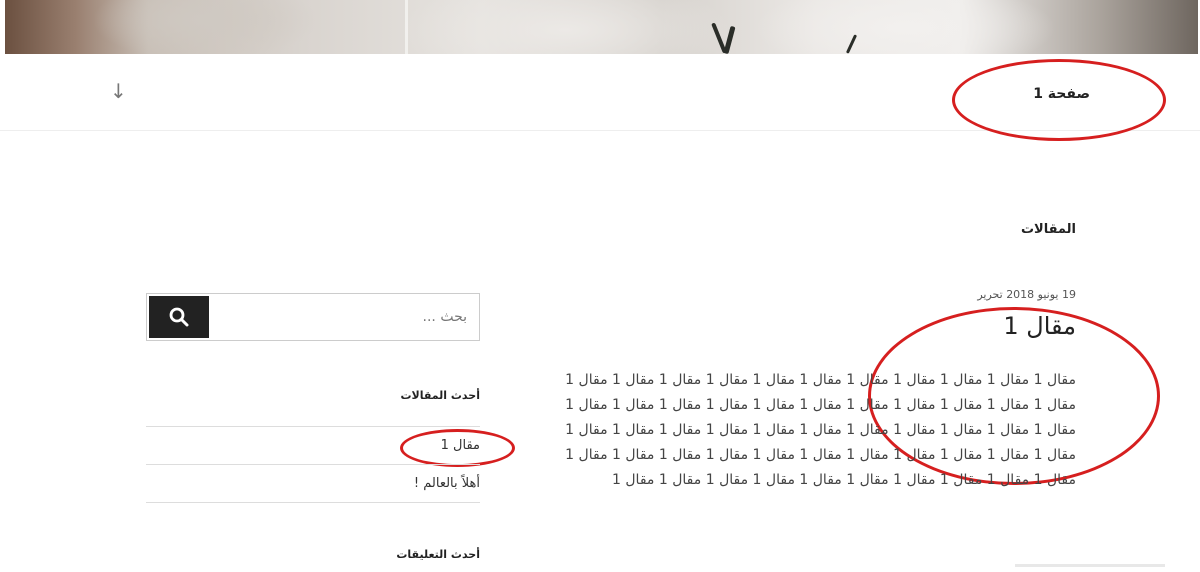  What do you see at coordinates (406, 27) in the screenshot?
I see `header-image-detail` at bounding box center [406, 27].